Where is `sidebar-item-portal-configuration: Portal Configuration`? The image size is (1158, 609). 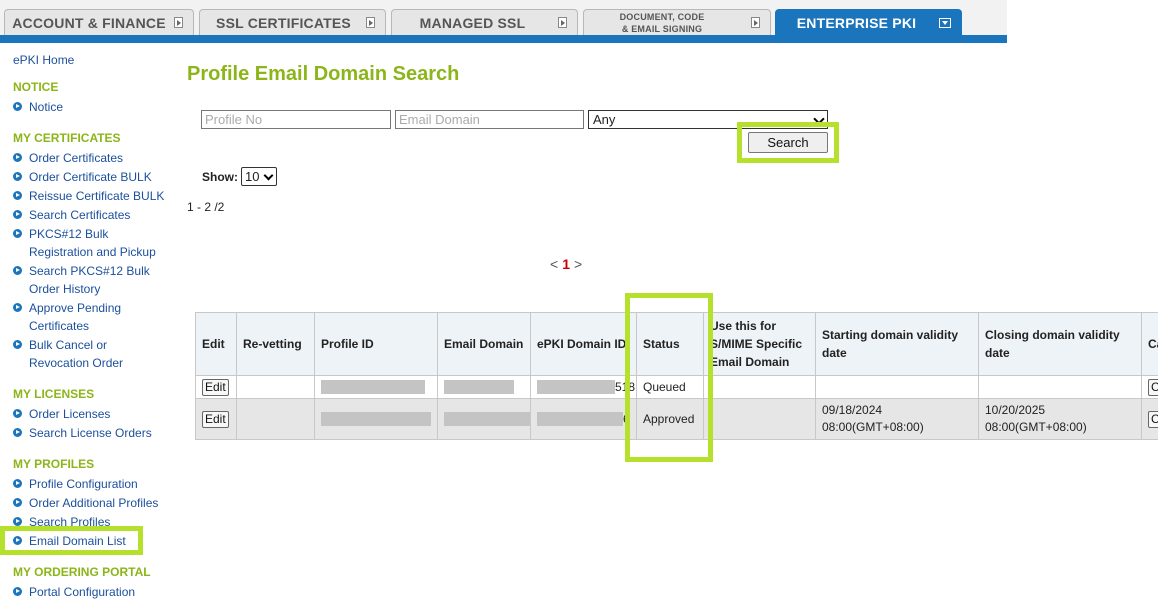 sidebar-item-portal-configuration: Portal Configuration is located at coordinates (74, 592).